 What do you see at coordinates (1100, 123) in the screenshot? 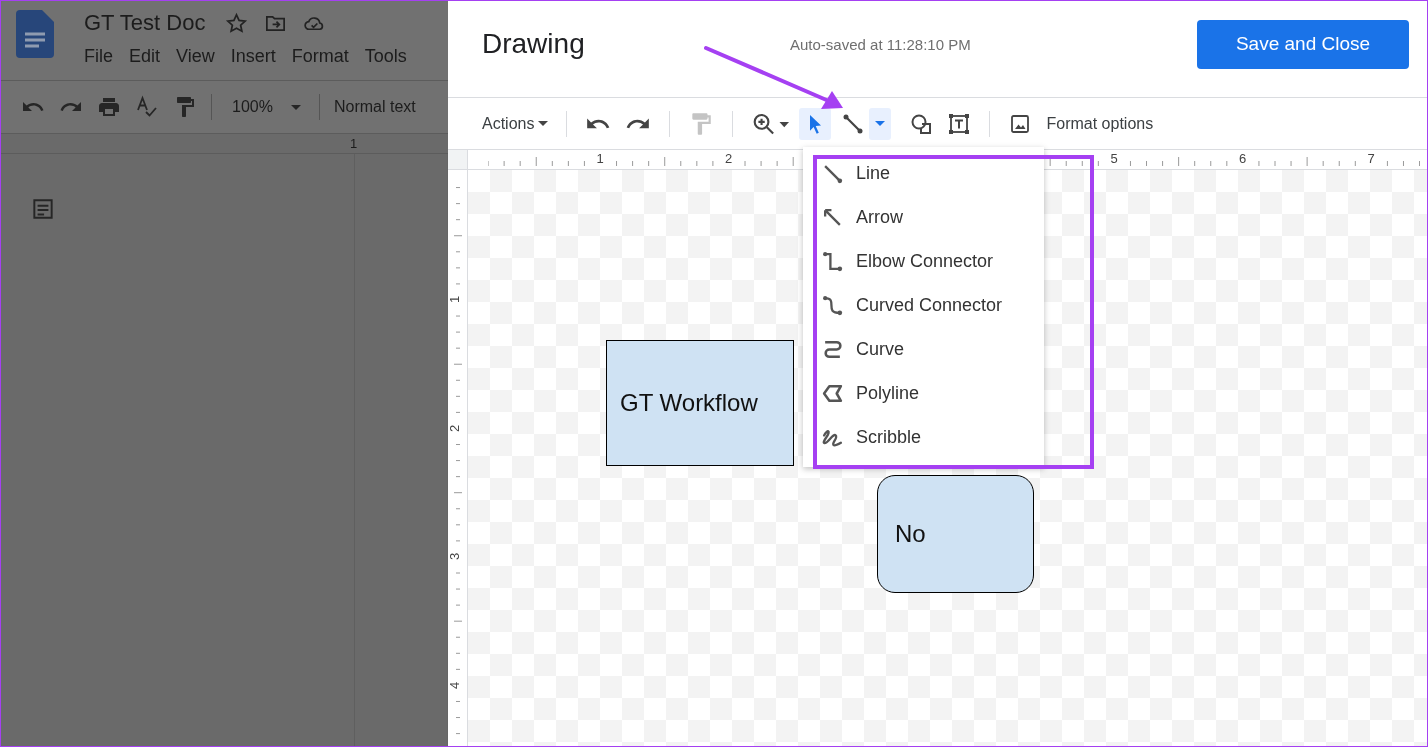
I see `format-options-button: Format options` at bounding box center [1100, 123].